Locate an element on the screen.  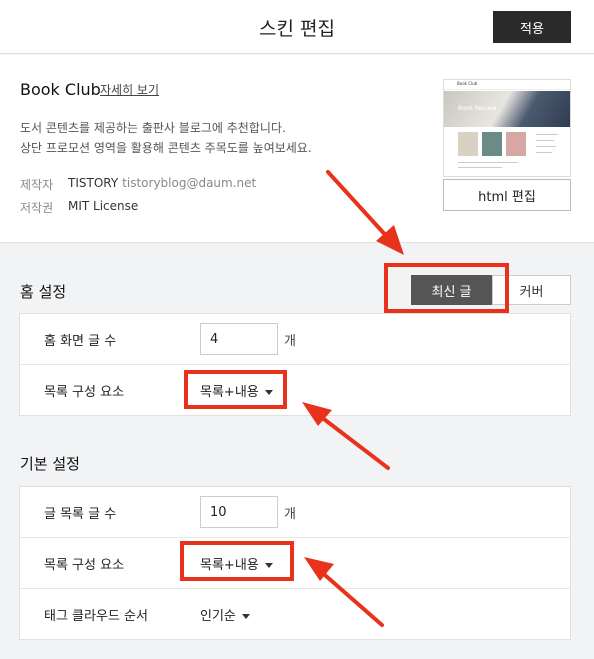
arrow-to-basic-list-select is located at coordinates (350, 597).